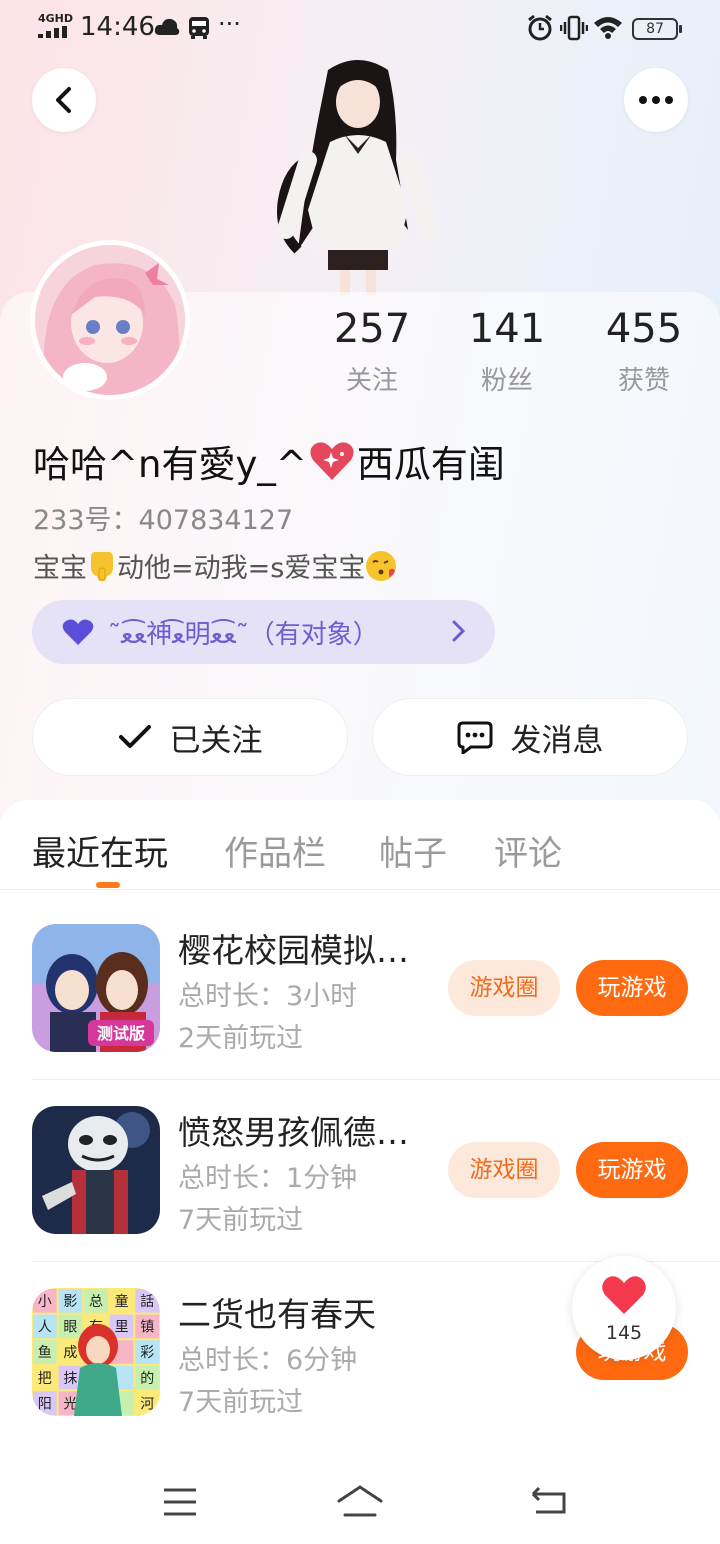  What do you see at coordinates (644, 329) in the screenshot?
I see `likes-count: 455` at bounding box center [644, 329].